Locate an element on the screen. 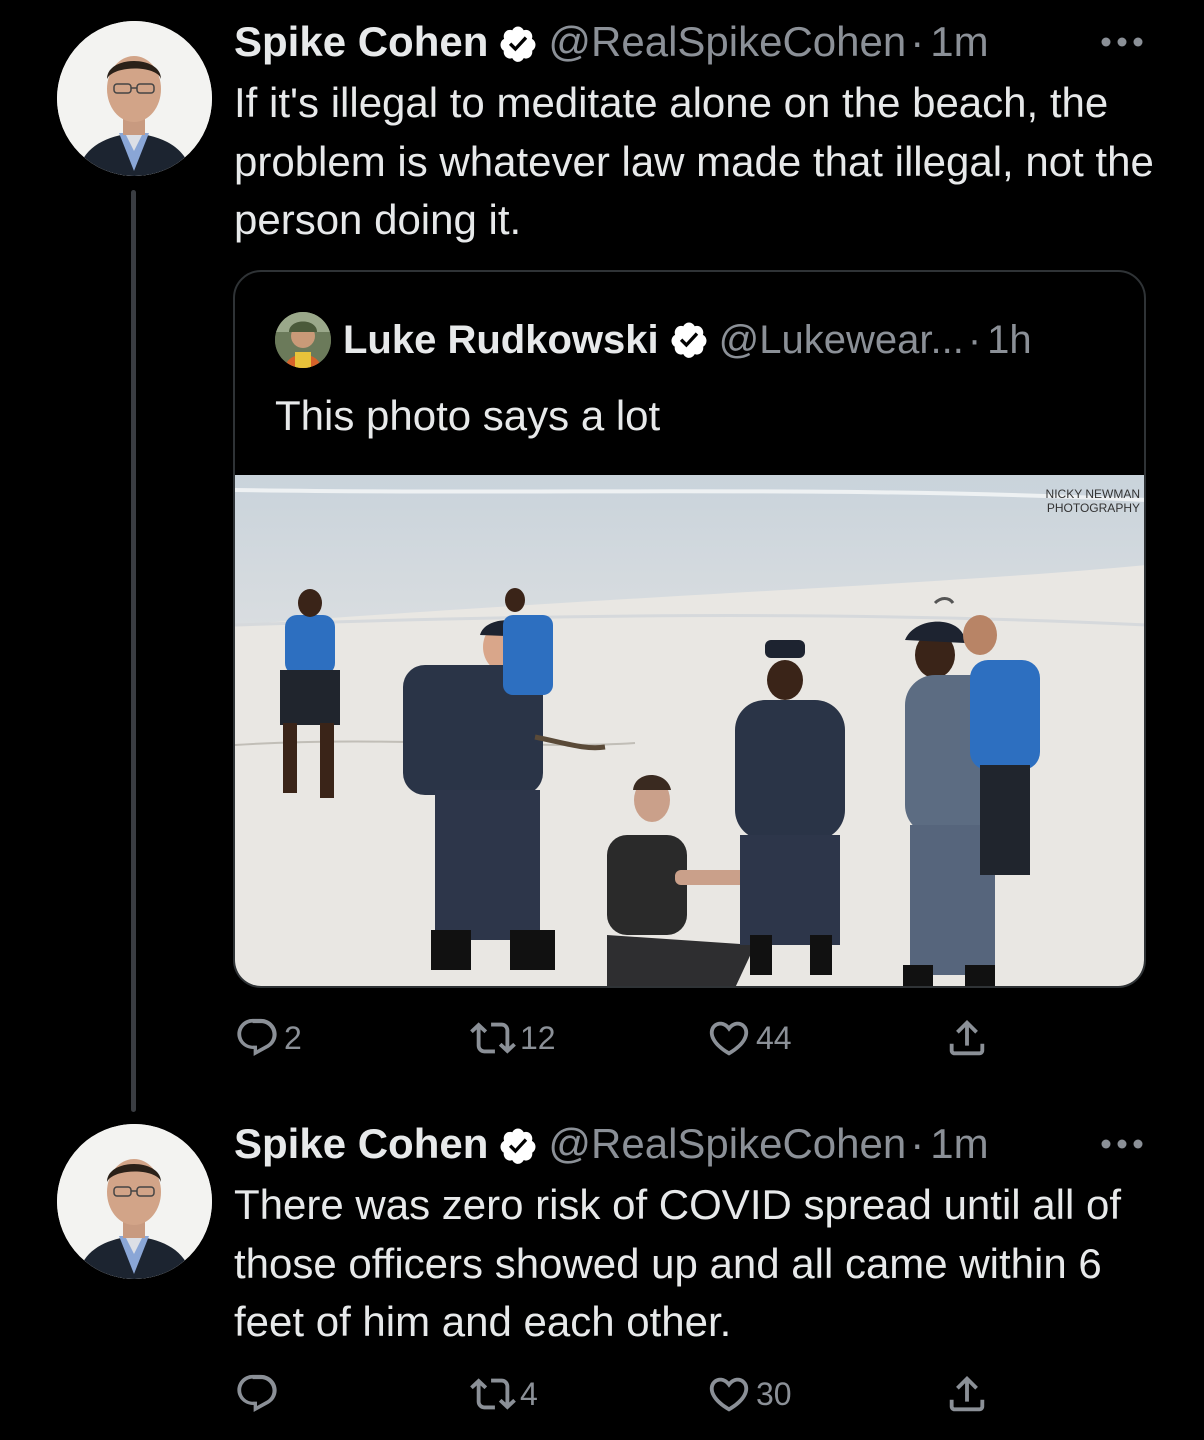  retweet-button: 4 is located at coordinates (504, 1394).